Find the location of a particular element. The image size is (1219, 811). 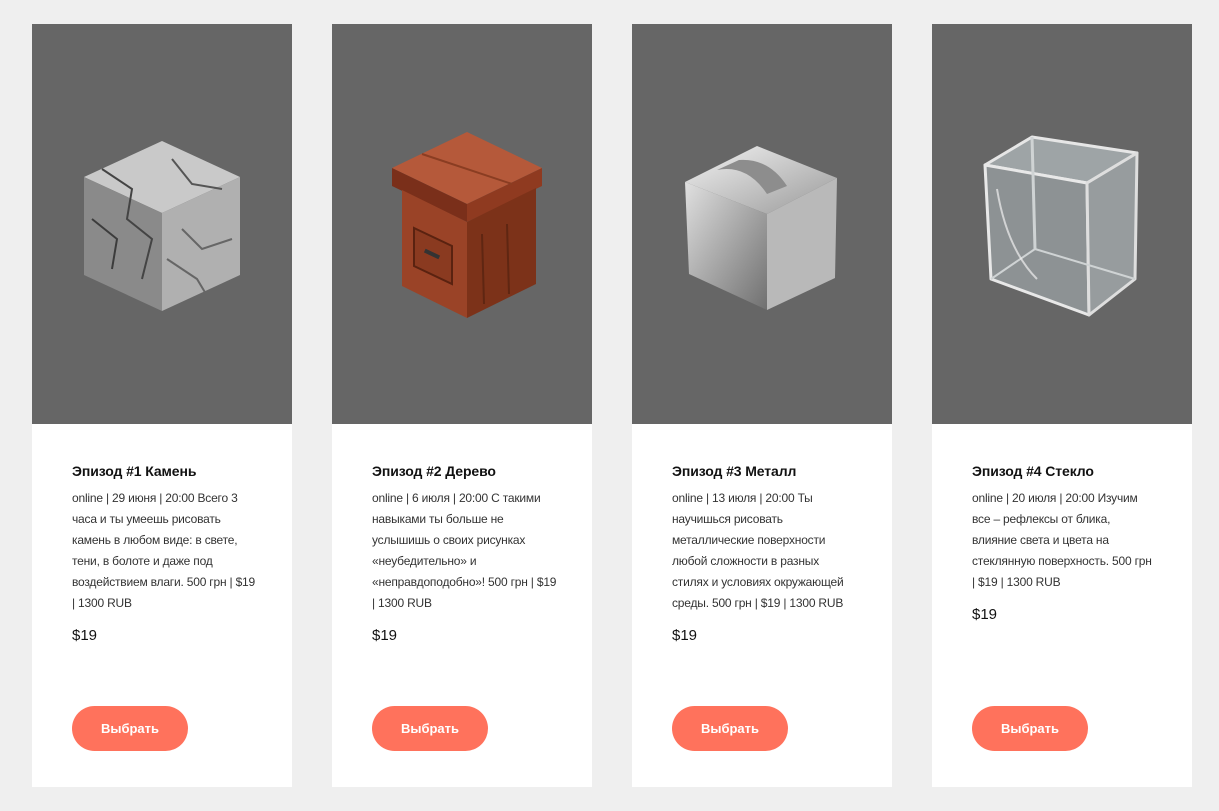

glass-cube-icon is located at coordinates (1061, 226).